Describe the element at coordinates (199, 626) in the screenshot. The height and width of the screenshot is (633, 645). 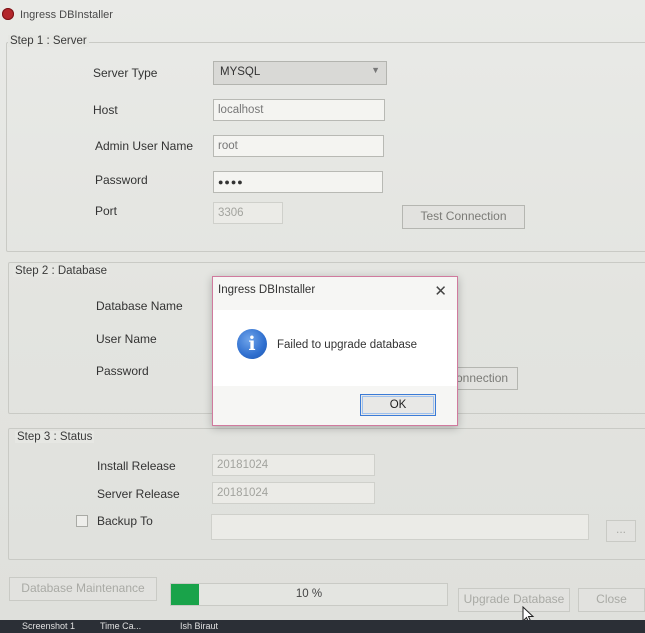
I see `taskbar-item: Ish Biraut` at that location.